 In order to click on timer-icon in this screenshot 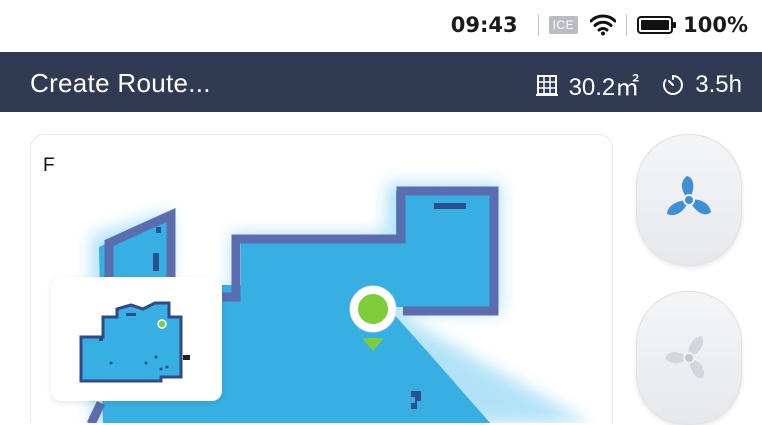, I will do `click(673, 84)`.